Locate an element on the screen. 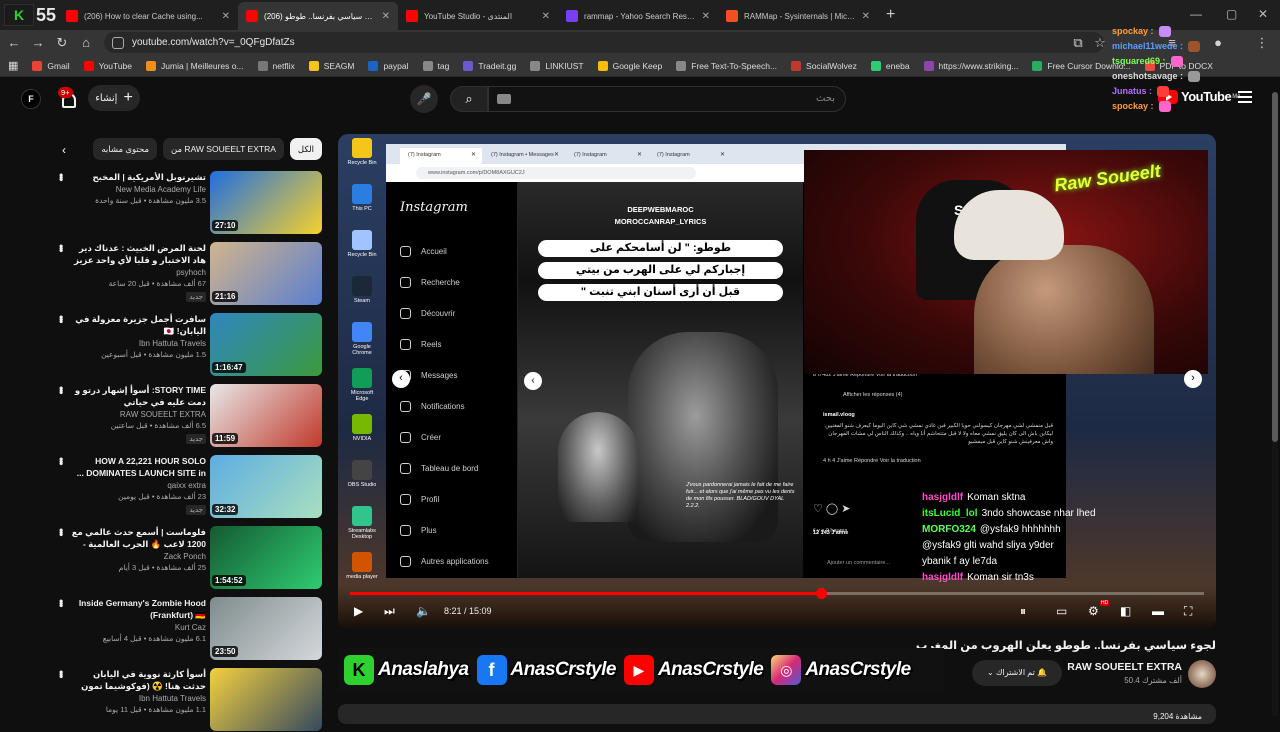 Image resolution: width=1280 pixels, height=732 pixels. next-arrow-icon: › is located at coordinates (1193, 379).